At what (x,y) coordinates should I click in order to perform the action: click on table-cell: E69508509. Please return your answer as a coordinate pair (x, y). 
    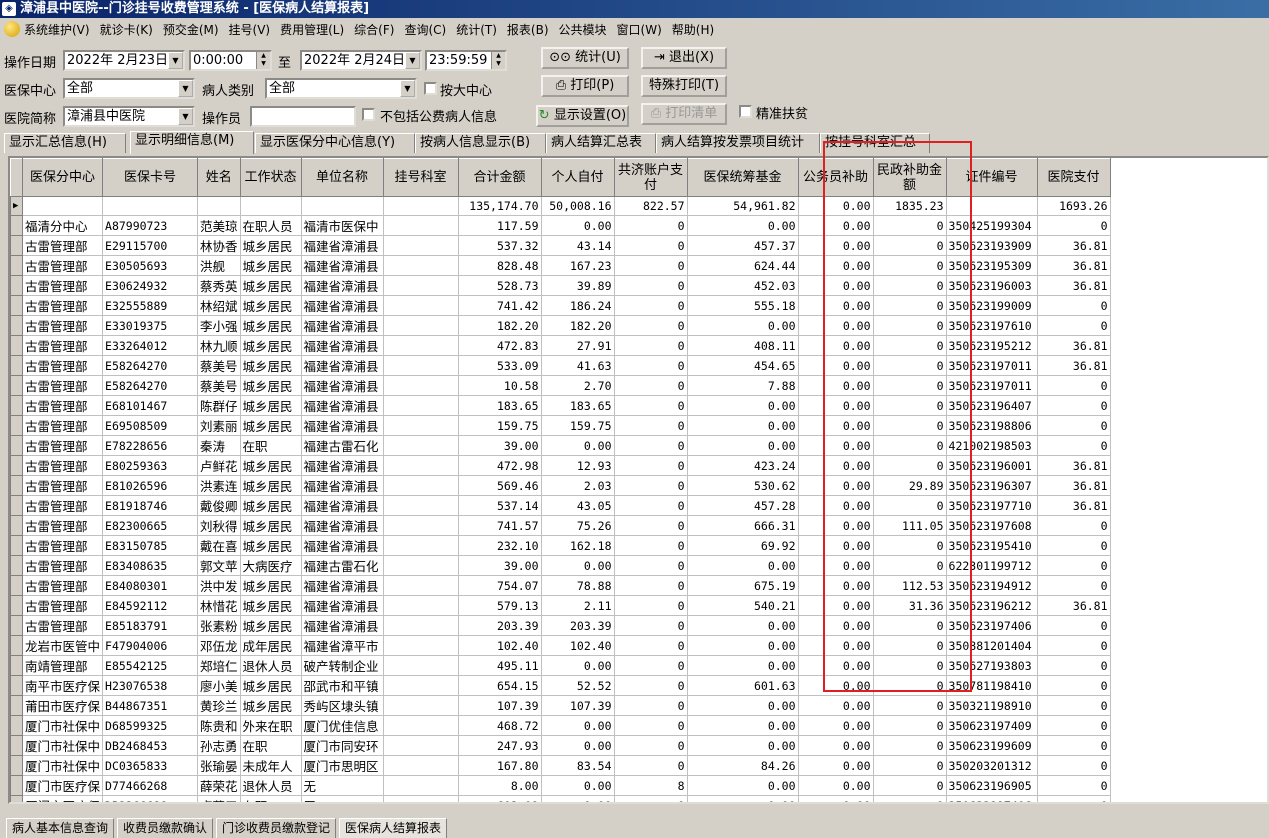
    Looking at the image, I should click on (150, 425).